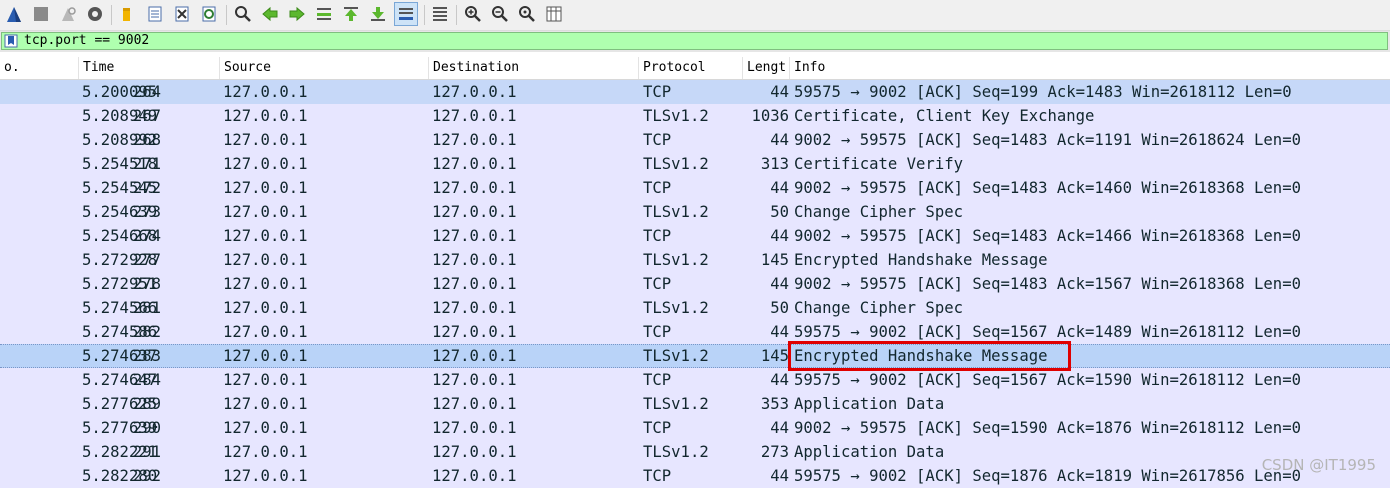 This screenshot has width=1390, height=488. I want to click on arrow-right-icon, so click(297, 14).